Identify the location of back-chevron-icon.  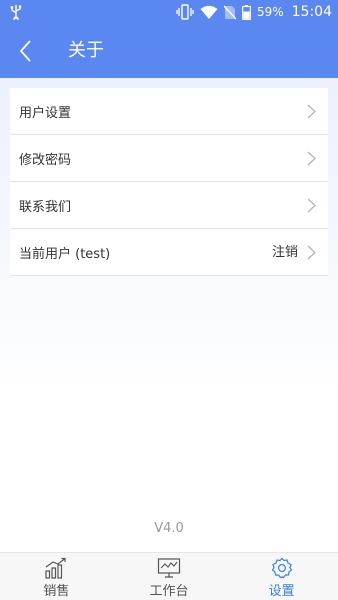
(27, 51).